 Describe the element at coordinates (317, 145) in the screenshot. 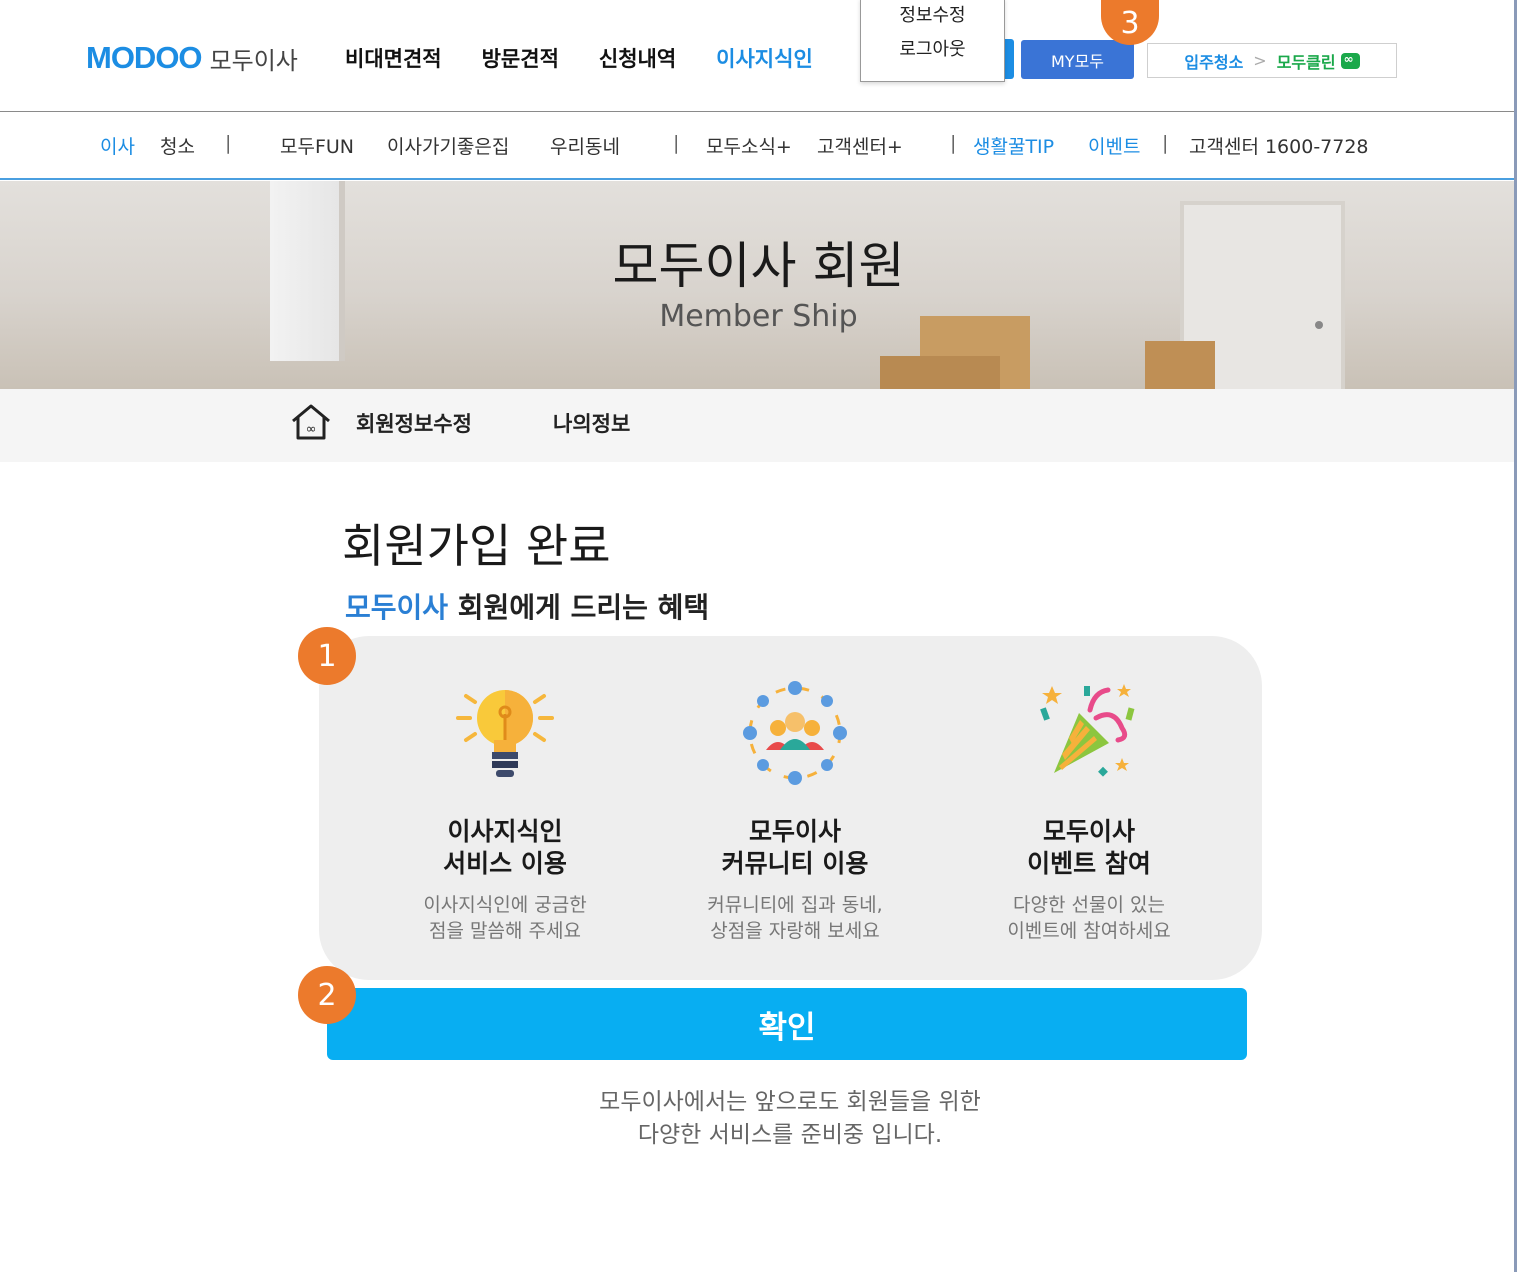

I see `subnav-modoo-fun: 모두FUN` at that location.